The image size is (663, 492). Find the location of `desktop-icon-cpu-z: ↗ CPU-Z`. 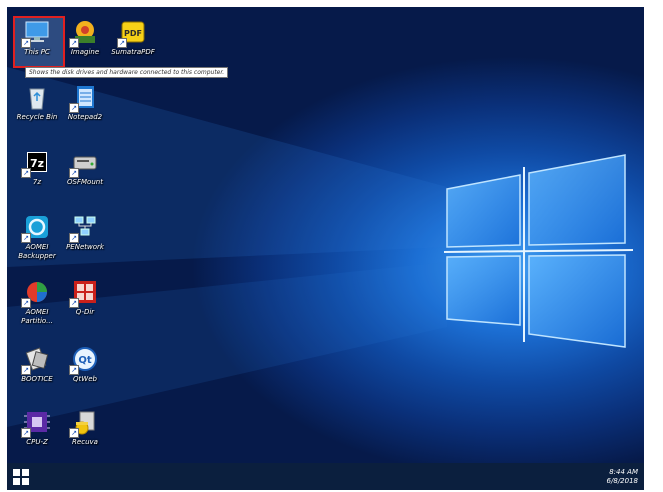

desktop-icon-cpu-z: ↗ CPU-Z is located at coordinates (37, 427).